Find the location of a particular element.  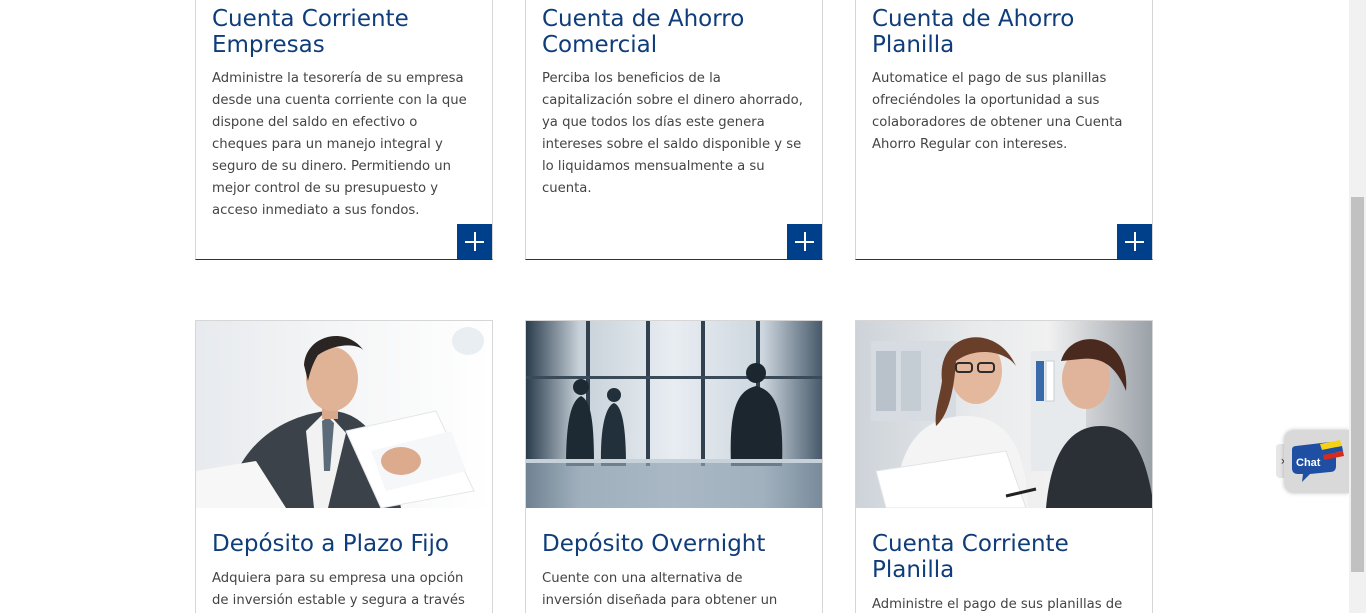

card-description: Administre el pago de sus planillas de is located at coordinates (997, 604).